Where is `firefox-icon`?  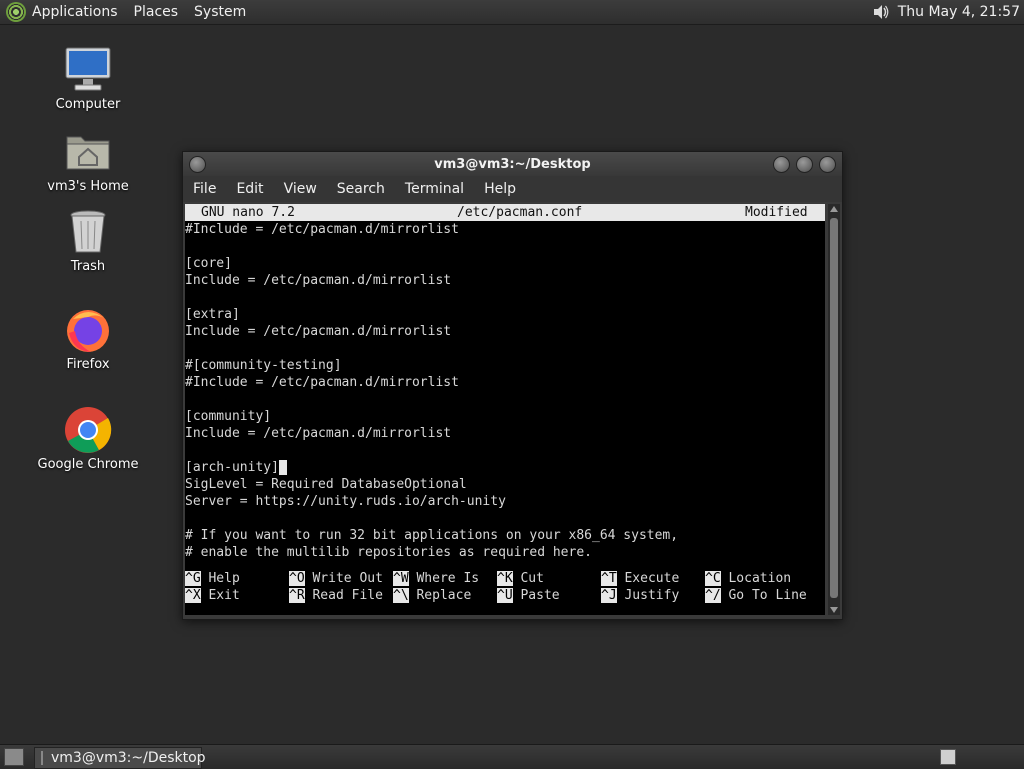
firefox-icon is located at coordinates (88, 330).